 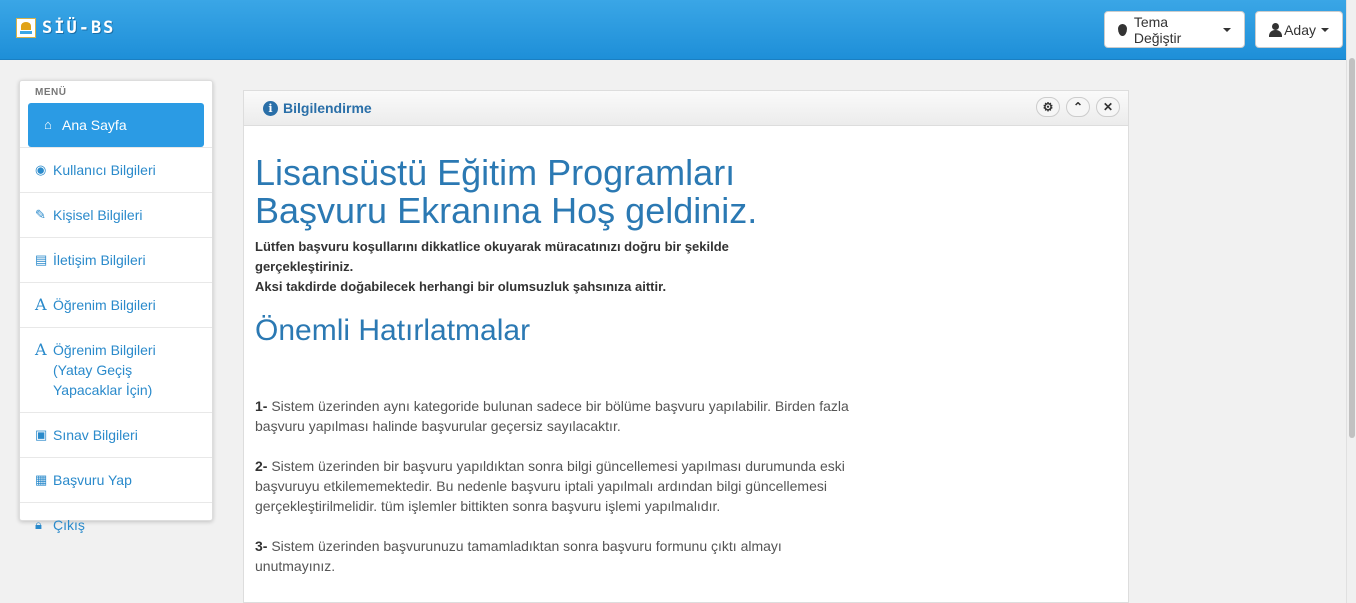 What do you see at coordinates (48, 124) in the screenshot?
I see `home-icon: ⌂` at bounding box center [48, 124].